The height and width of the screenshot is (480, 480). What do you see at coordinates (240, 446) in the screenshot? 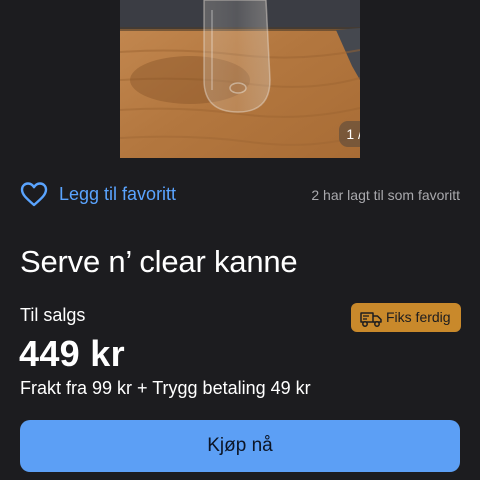
I see `buy-now-button: Kjøp nå` at bounding box center [240, 446].